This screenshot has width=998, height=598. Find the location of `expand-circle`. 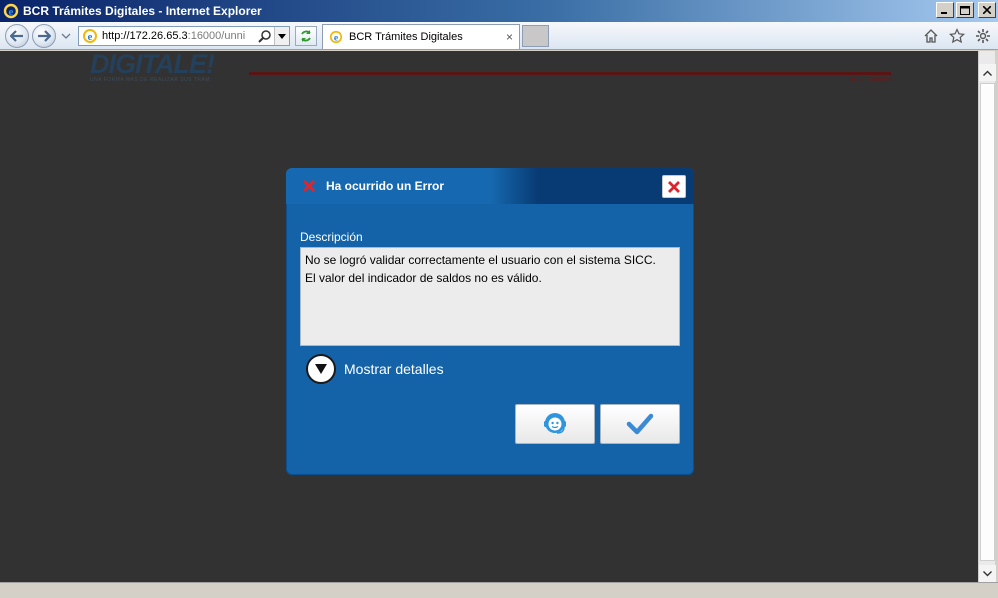

expand-circle is located at coordinates (321, 369).